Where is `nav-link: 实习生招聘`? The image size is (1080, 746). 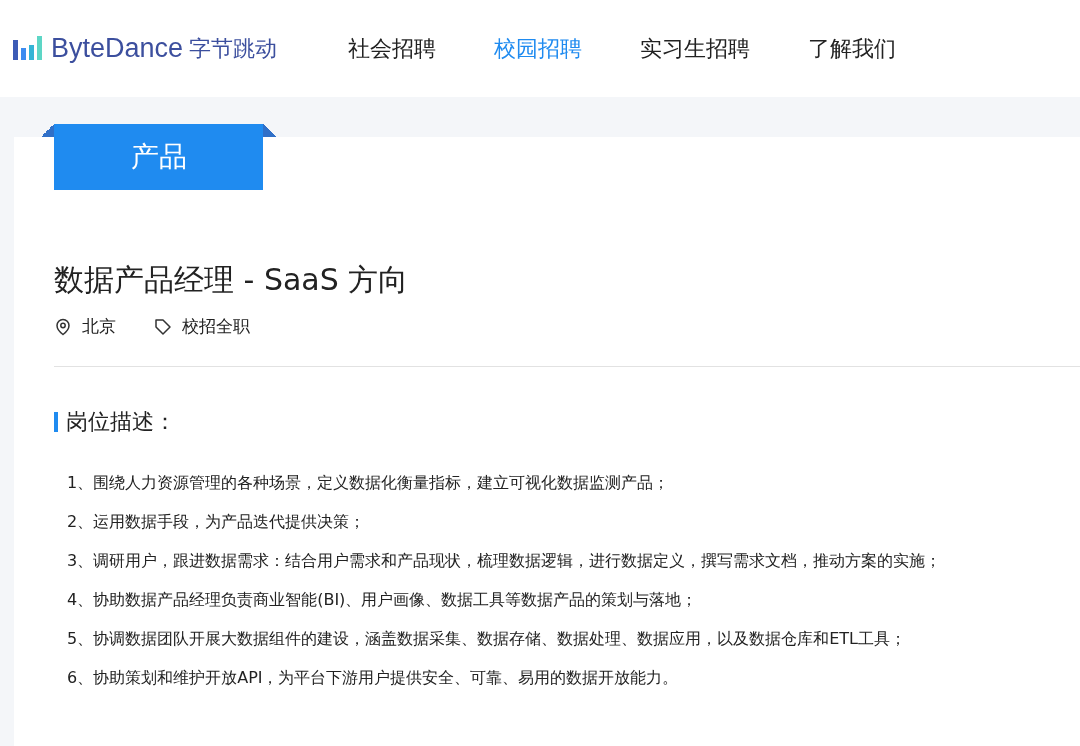
nav-link: 实习生招聘 is located at coordinates (695, 48).